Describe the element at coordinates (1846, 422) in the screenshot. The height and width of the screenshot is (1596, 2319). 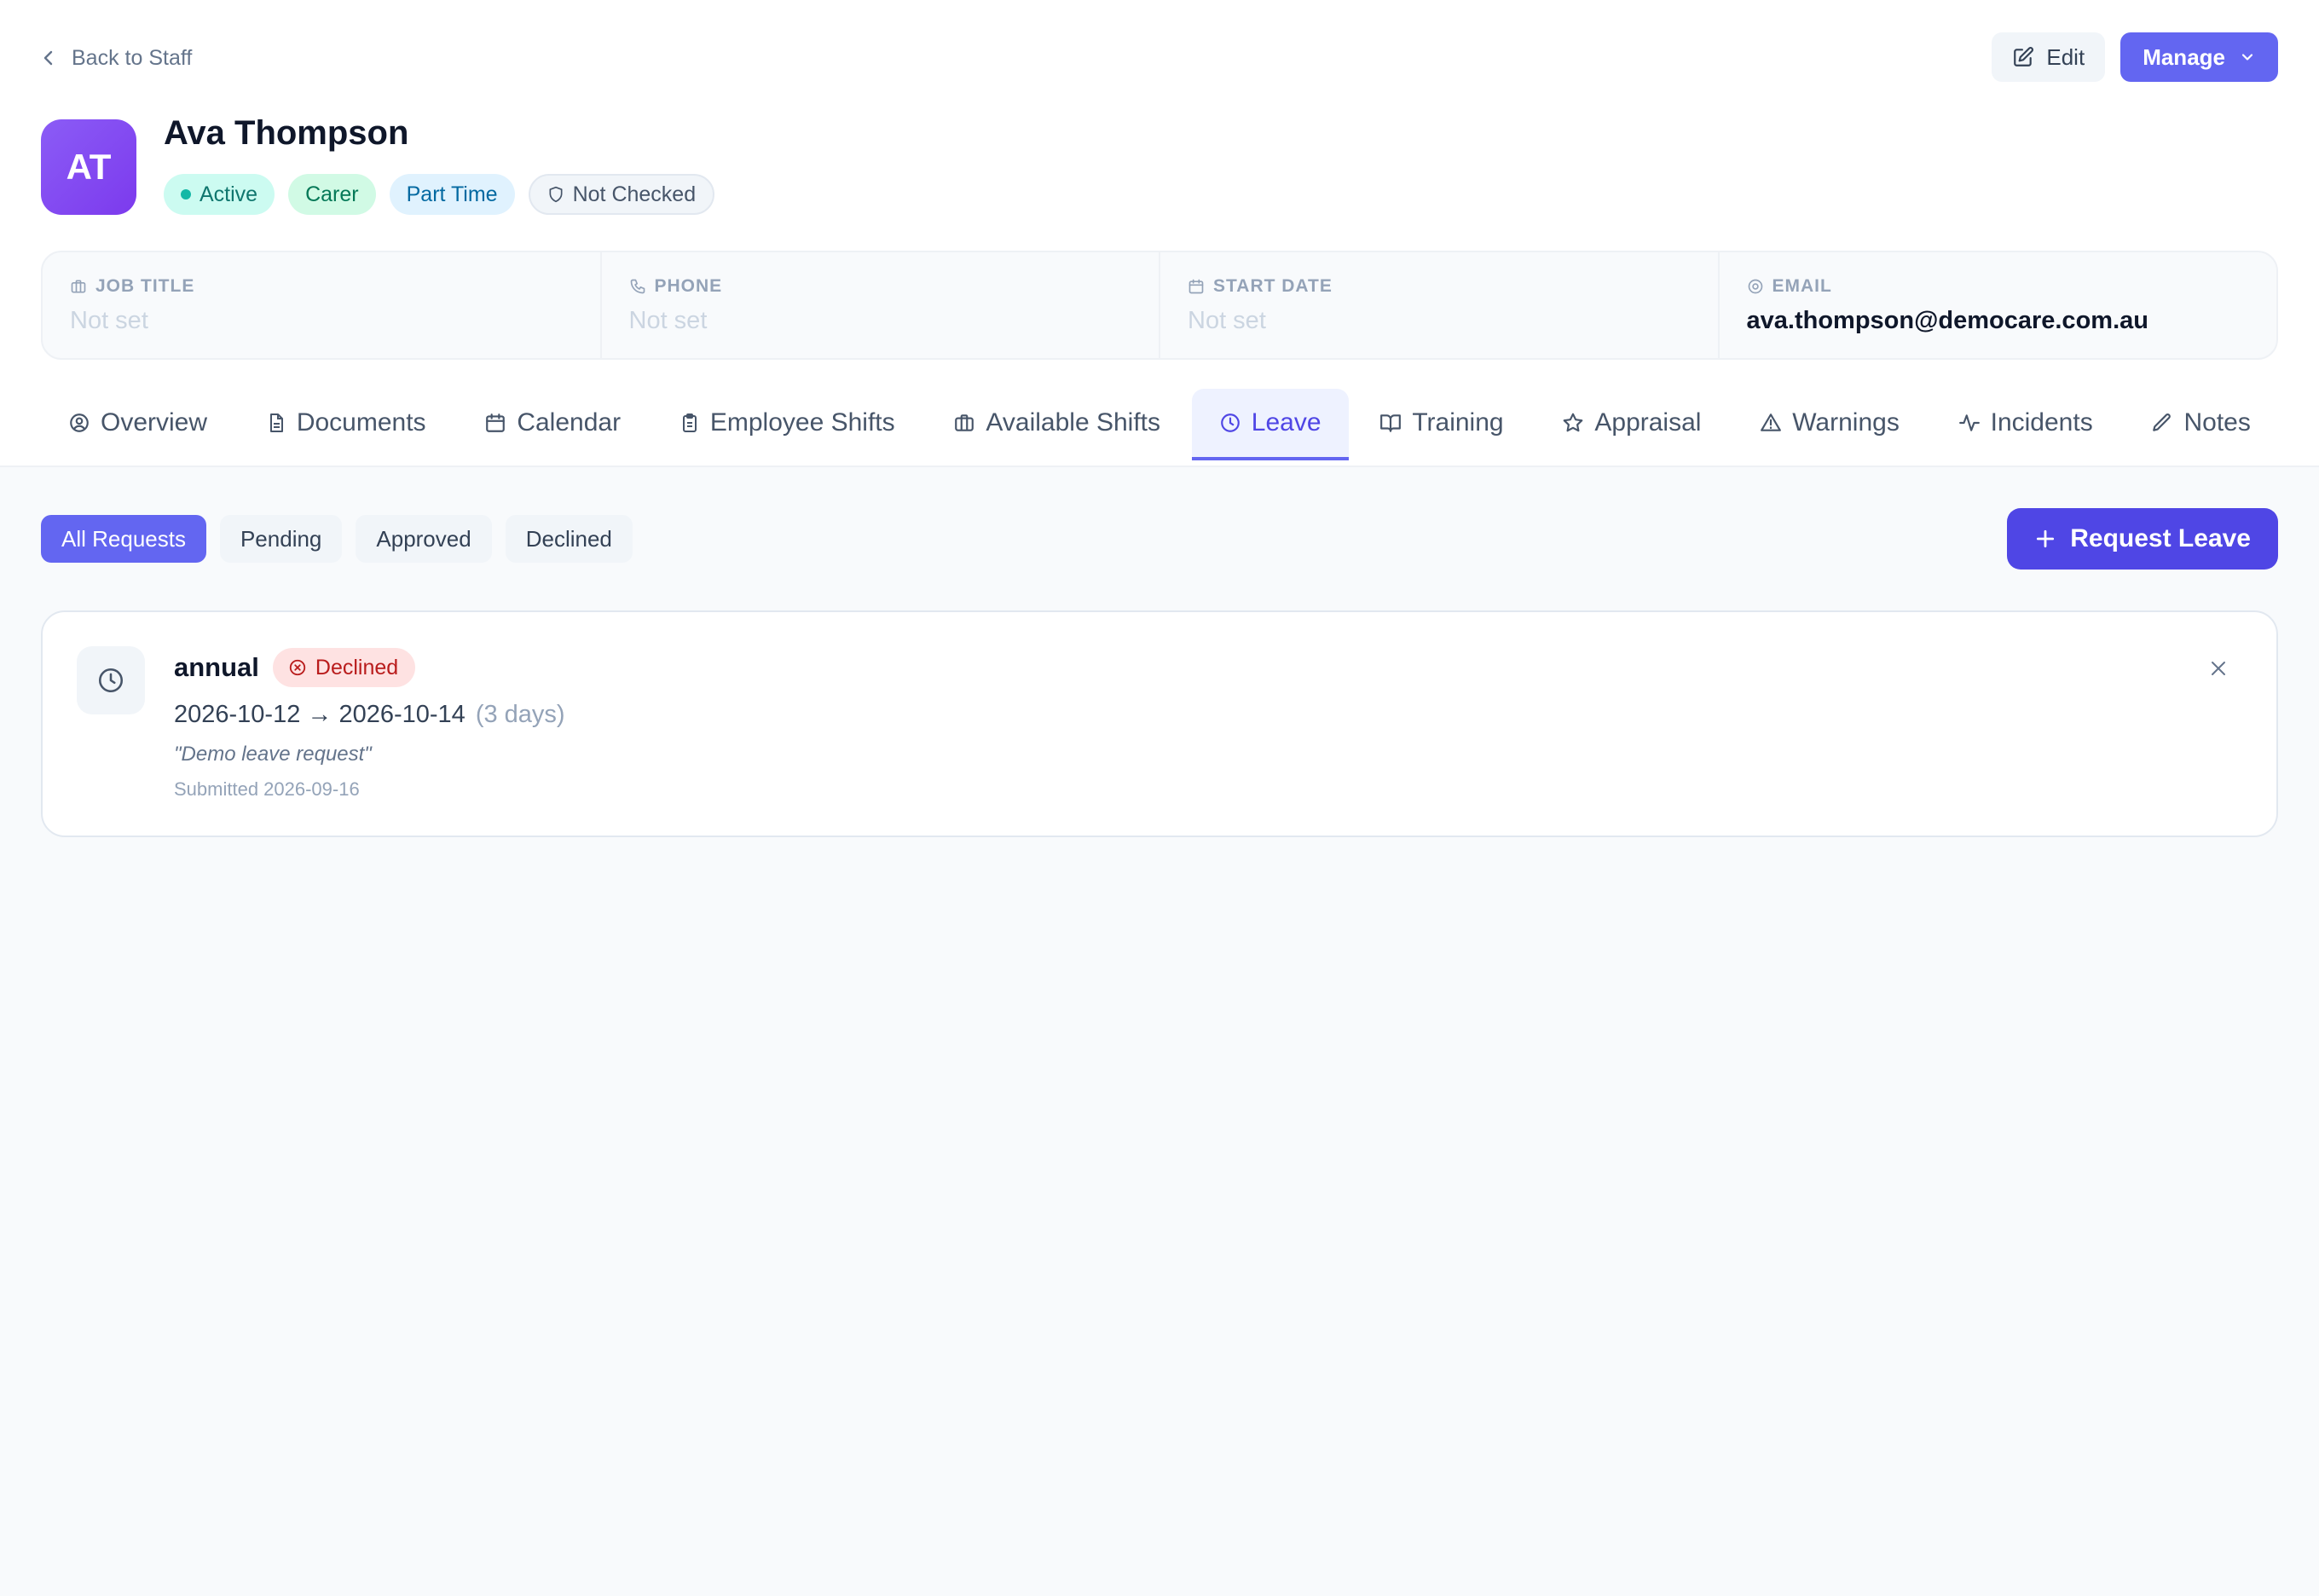
I see `tab-warnings-label: Warnings` at that location.